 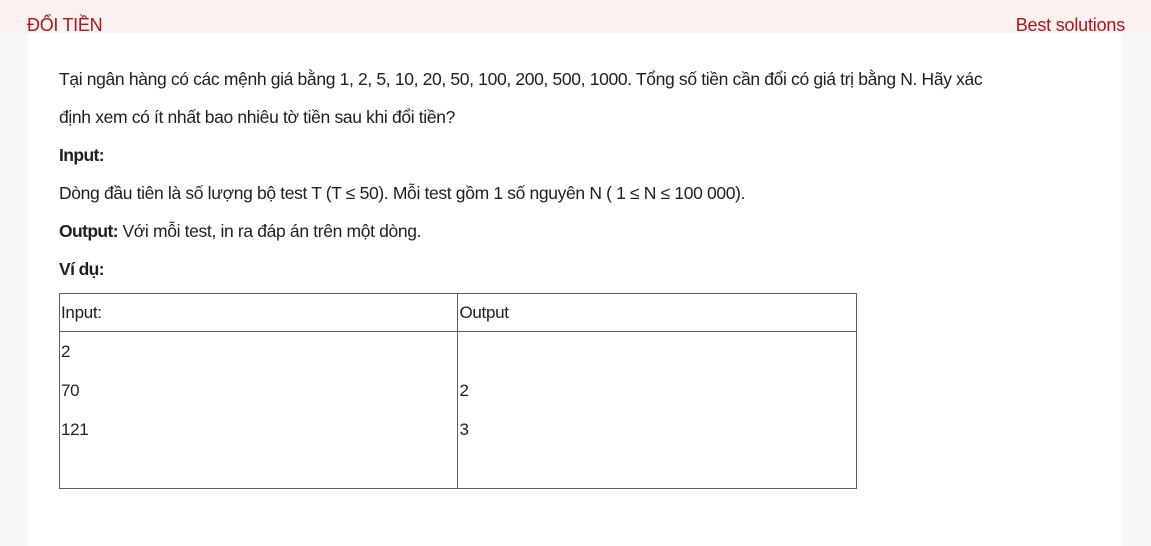 I want to click on example-table-header-row: Input: Output, so click(x=457, y=312).